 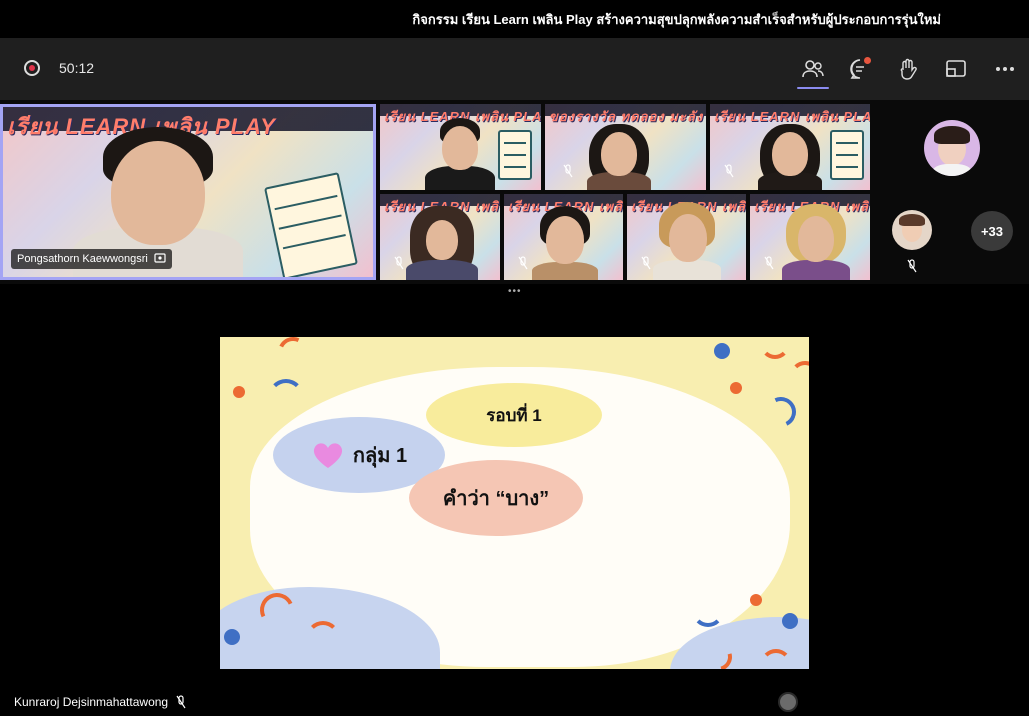 I want to click on presenter-avatar, so click(x=788, y=702).